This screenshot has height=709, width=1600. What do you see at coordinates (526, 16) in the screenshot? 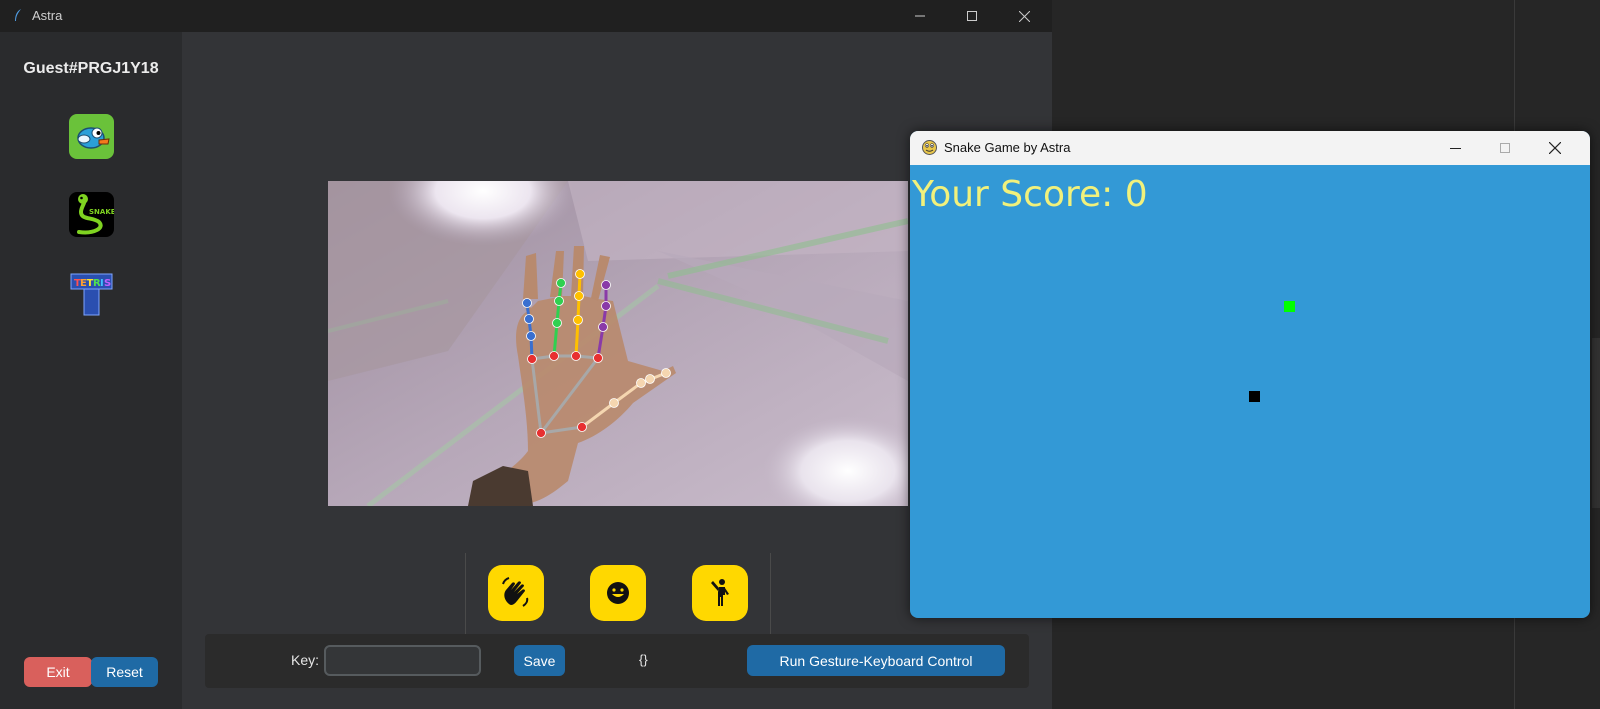
I see `title-bar: Astra` at bounding box center [526, 16].